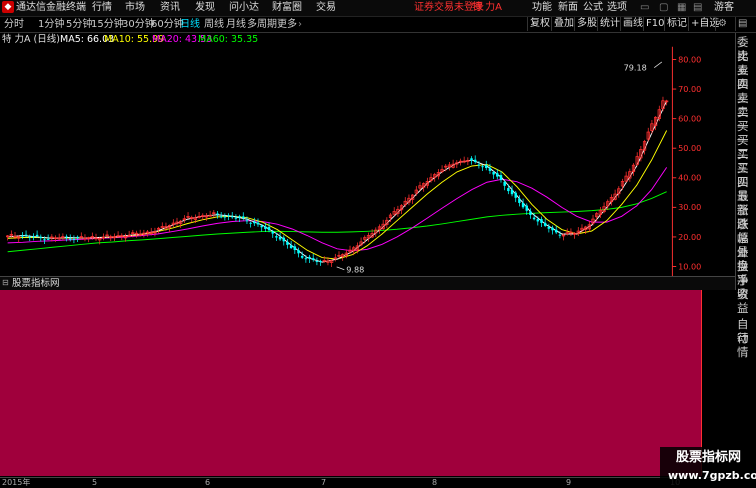 Image resolution: width=756 pixels, height=488 pixels. What do you see at coordinates (635, 68) in the screenshot?
I see `high-price-label: 79.18` at bounding box center [635, 68].